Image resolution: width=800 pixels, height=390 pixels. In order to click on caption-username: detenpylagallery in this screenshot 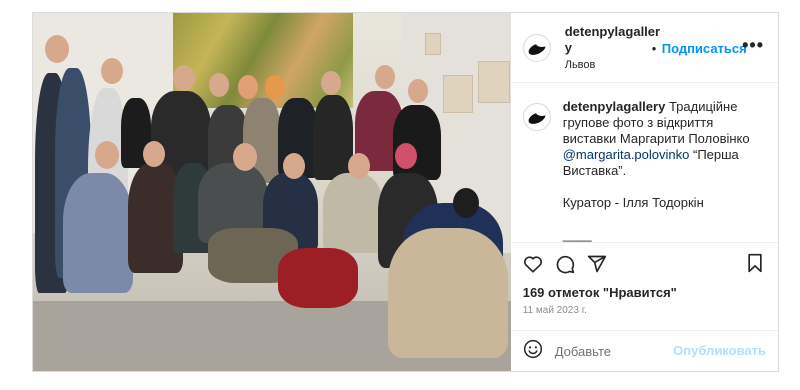, I will do `click(614, 106)`.